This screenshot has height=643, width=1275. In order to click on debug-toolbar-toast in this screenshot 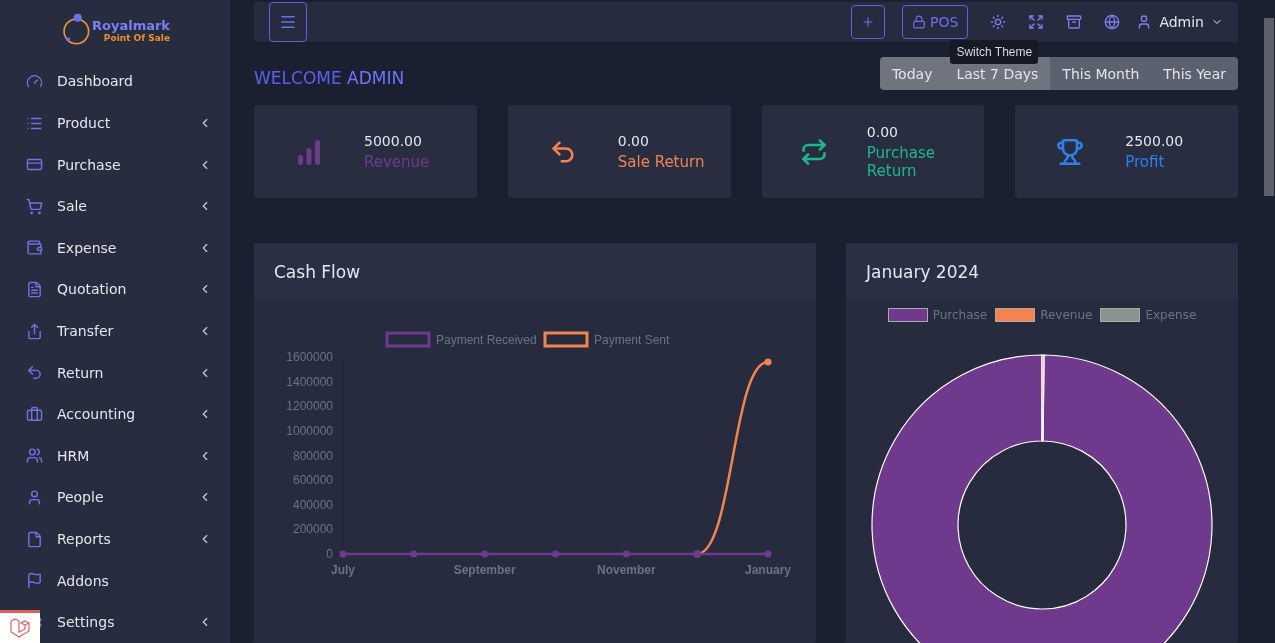, I will do `click(20, 626)`.